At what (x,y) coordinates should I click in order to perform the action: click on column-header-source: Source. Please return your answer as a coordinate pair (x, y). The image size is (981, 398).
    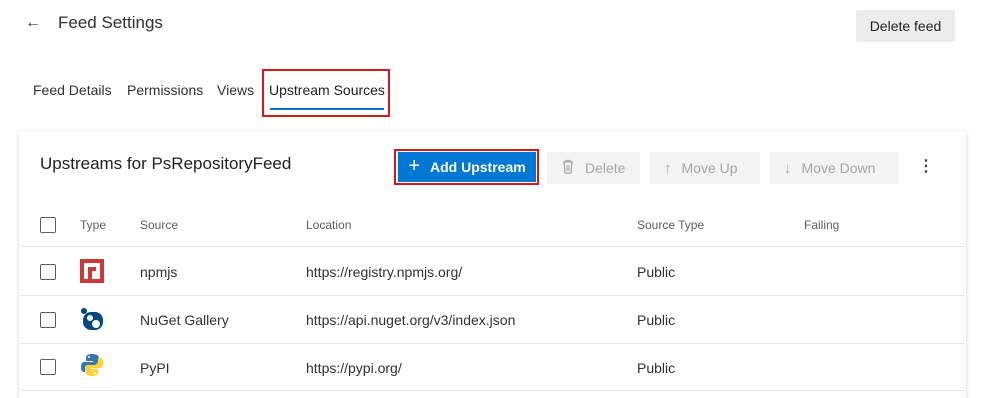
    Looking at the image, I should click on (159, 225).